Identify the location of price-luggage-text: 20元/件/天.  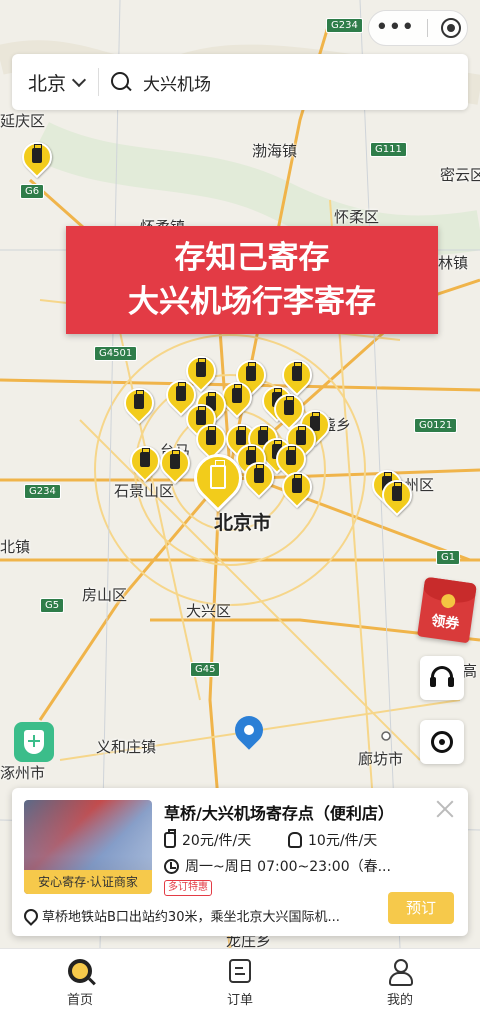
(217, 841).